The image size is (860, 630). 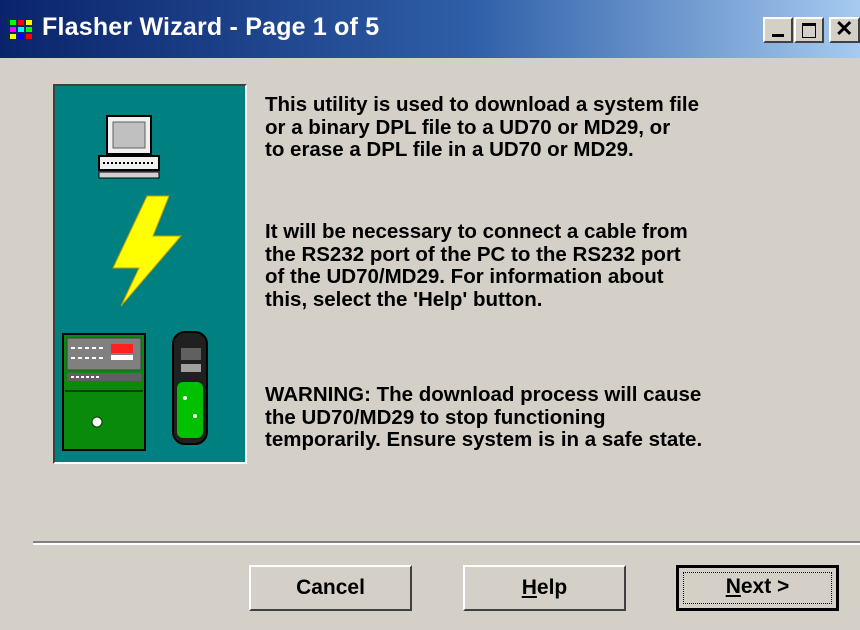 I want to click on help-label: Help, so click(x=545, y=587).